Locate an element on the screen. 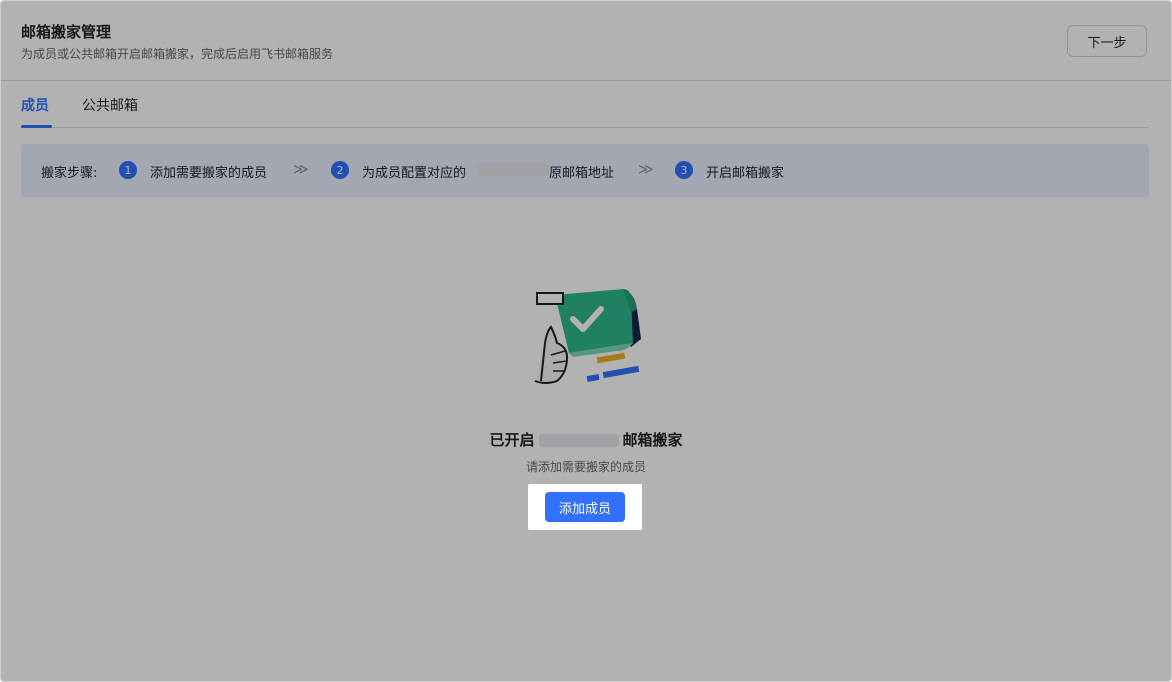 The width and height of the screenshot is (1172, 682). migration-complete-illustration is located at coordinates (587, 336).